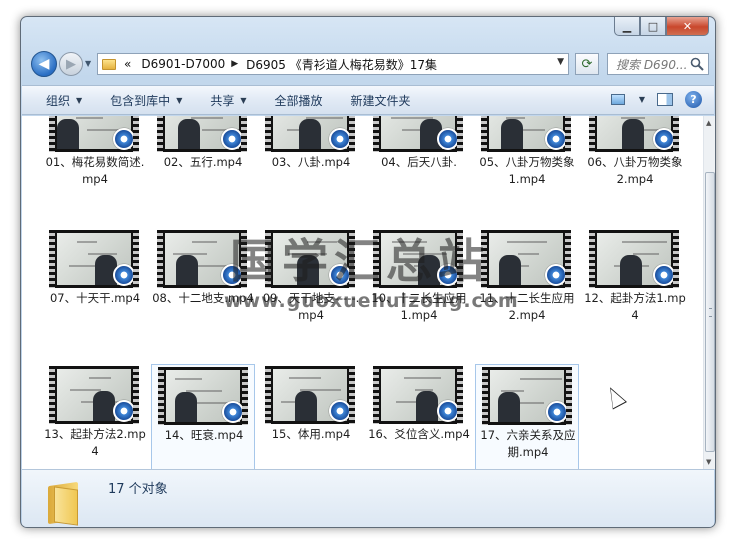 This screenshot has height=549, width=736. Describe the element at coordinates (653, 26) in the screenshot. I see `maximize-button: □` at that location.